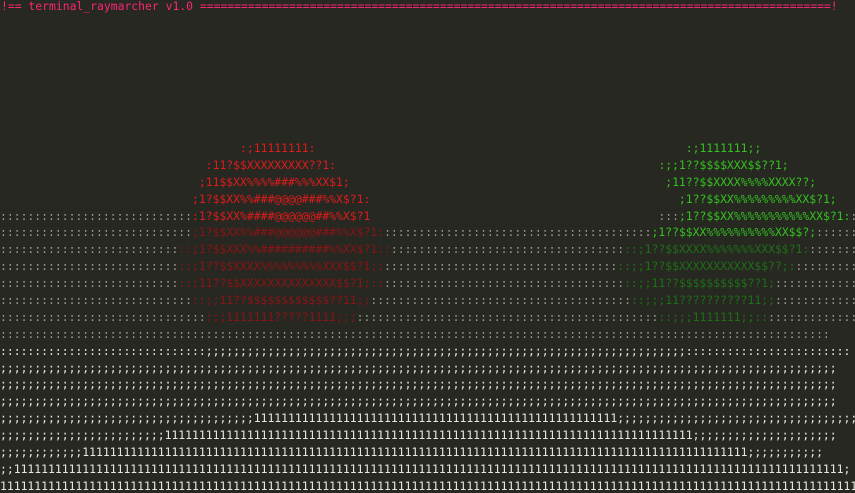 This screenshot has height=493, width=855. What do you see at coordinates (281, 300) in the screenshot?
I see `frame-segment: ::;;11??$$$$$$$$$$$$??11;;` at bounding box center [281, 300].